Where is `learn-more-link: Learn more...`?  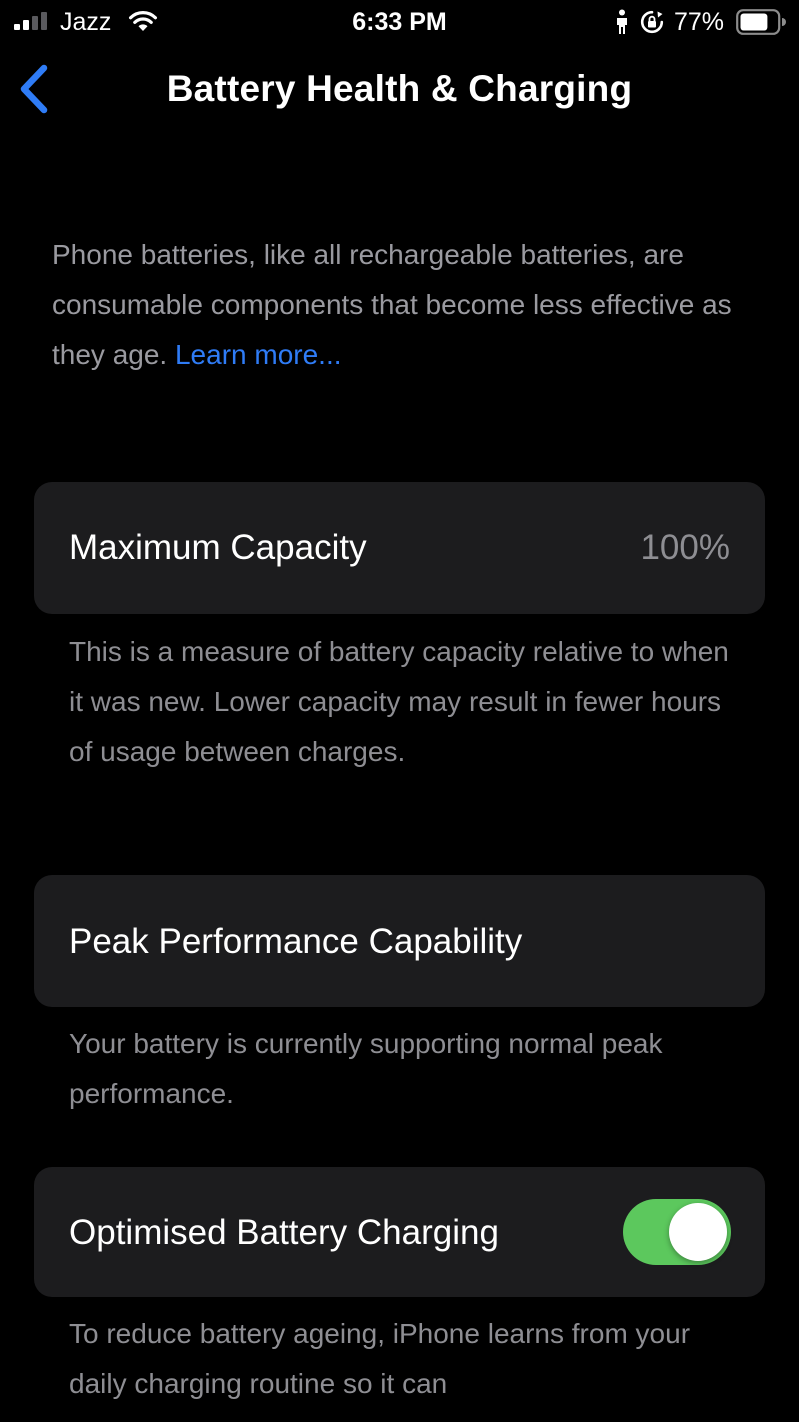
learn-more-link: Learn more... is located at coordinates (258, 354).